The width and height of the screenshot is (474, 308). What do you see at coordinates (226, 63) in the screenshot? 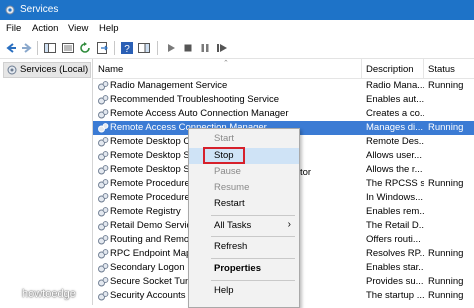
I see `sort-ascending-icon: ⌃` at bounding box center [226, 63].